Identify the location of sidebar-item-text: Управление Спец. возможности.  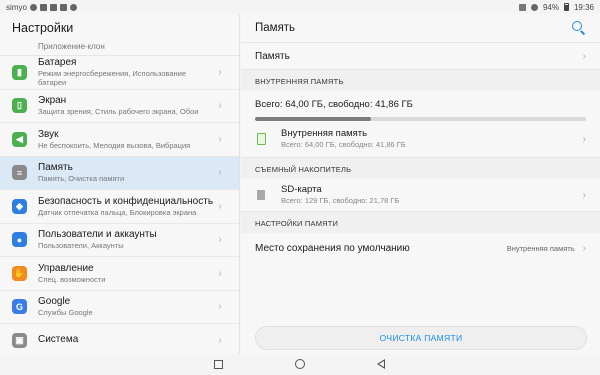
(125, 273).